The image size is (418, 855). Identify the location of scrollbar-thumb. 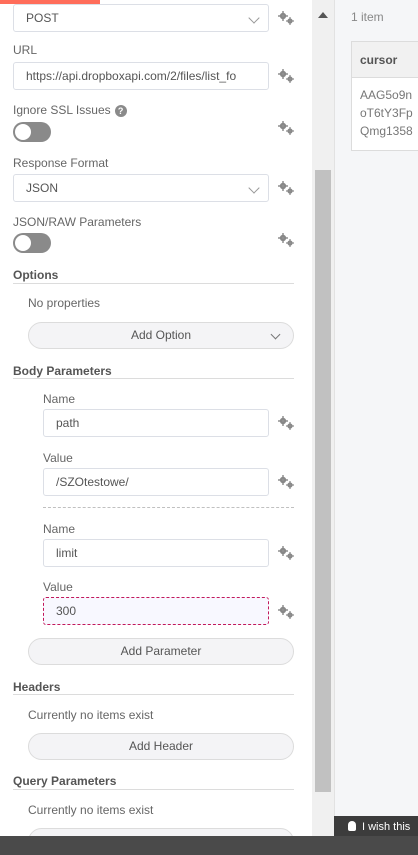
(323, 481).